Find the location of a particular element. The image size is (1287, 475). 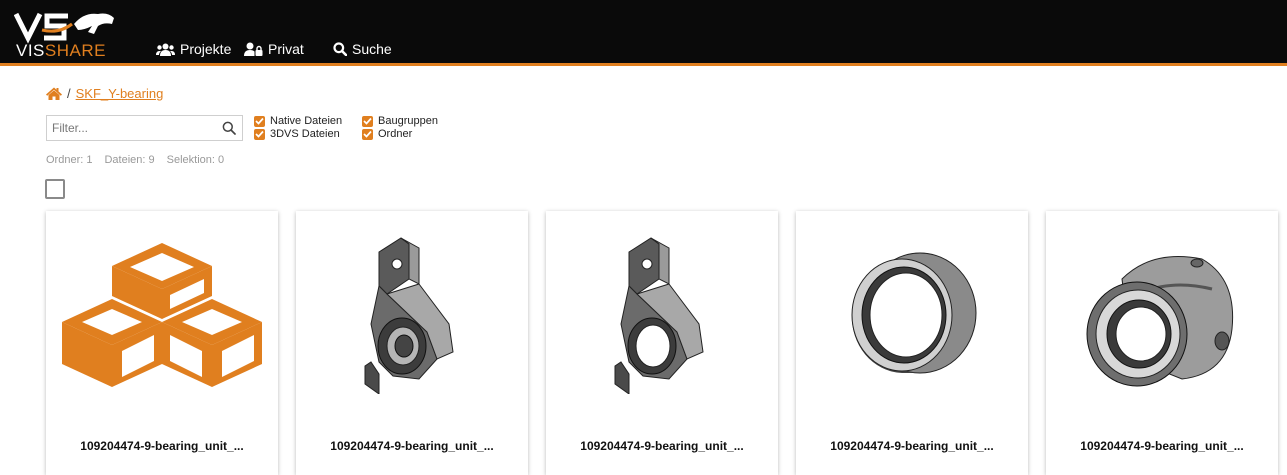

checkbox-group-2: Baugruppen Ordner is located at coordinates (400, 127).